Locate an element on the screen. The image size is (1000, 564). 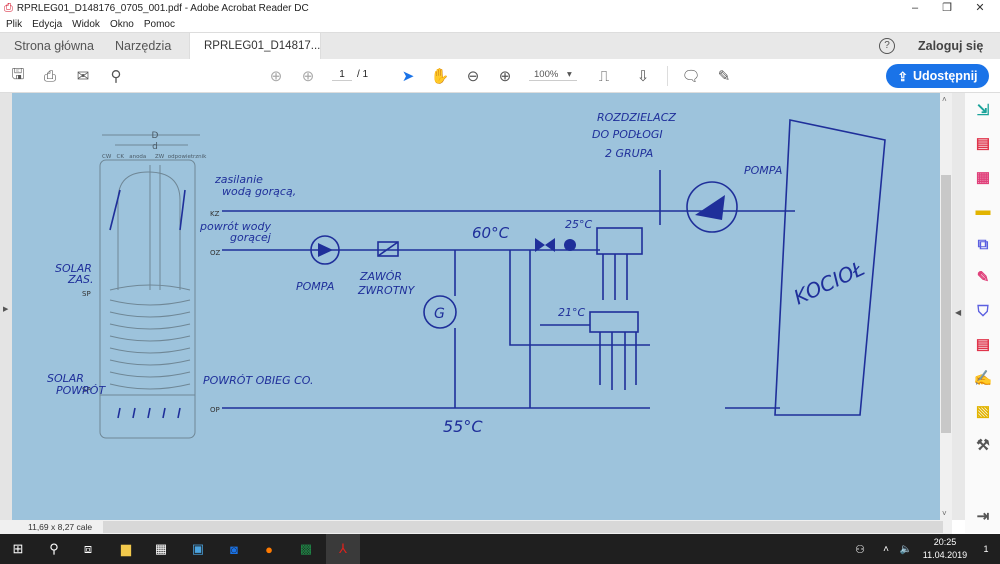
menu-bar: Plik Edycja Widok Okno Pomoc is located at coordinates (500, 24).